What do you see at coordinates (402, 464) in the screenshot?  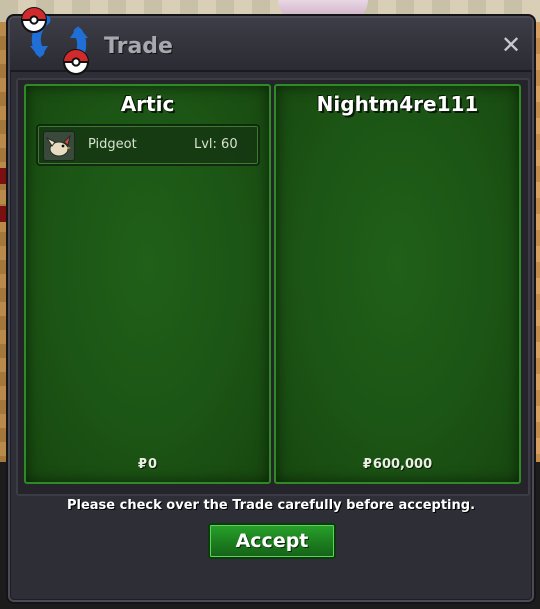 I see `right-money-value: 600,000` at bounding box center [402, 464].